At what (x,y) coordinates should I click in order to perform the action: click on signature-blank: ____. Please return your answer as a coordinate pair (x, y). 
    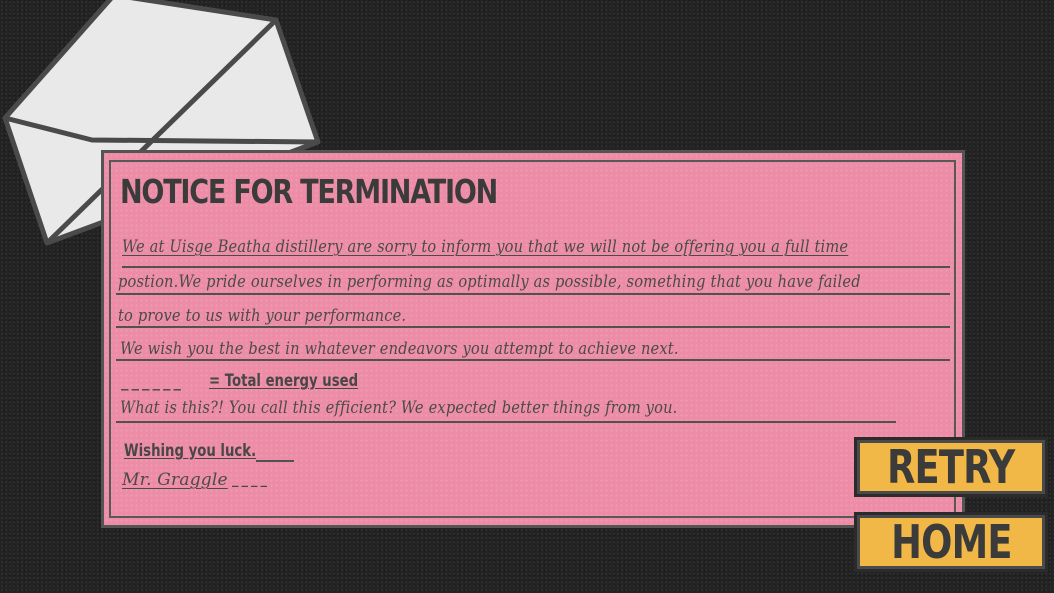
    Looking at the image, I should click on (251, 480).